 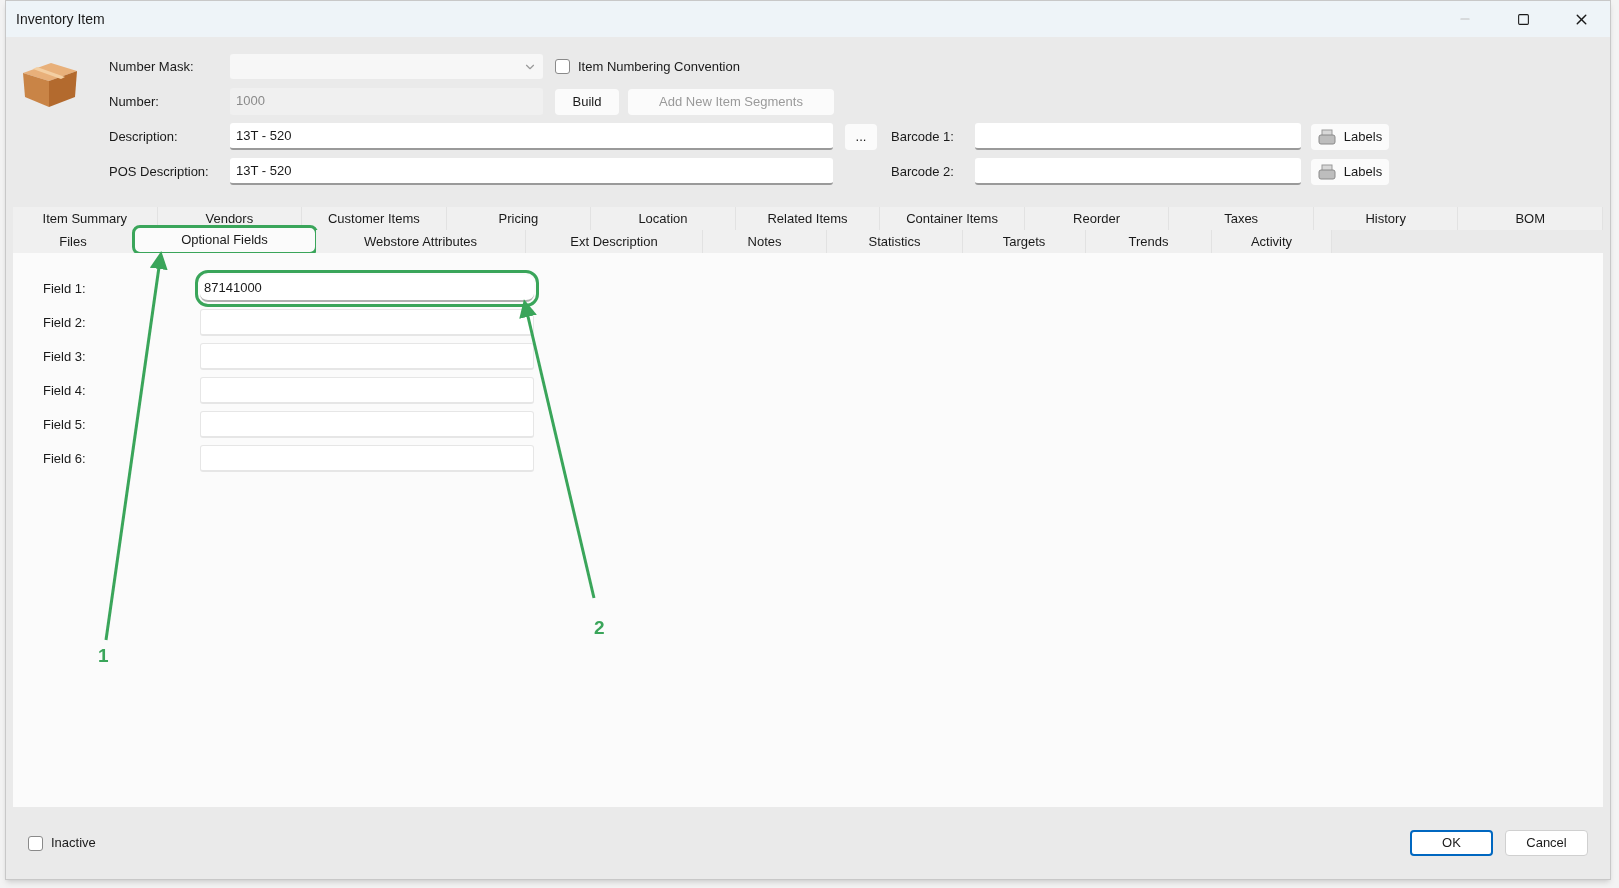 I want to click on field-label: Number Mask:, so click(x=152, y=66).